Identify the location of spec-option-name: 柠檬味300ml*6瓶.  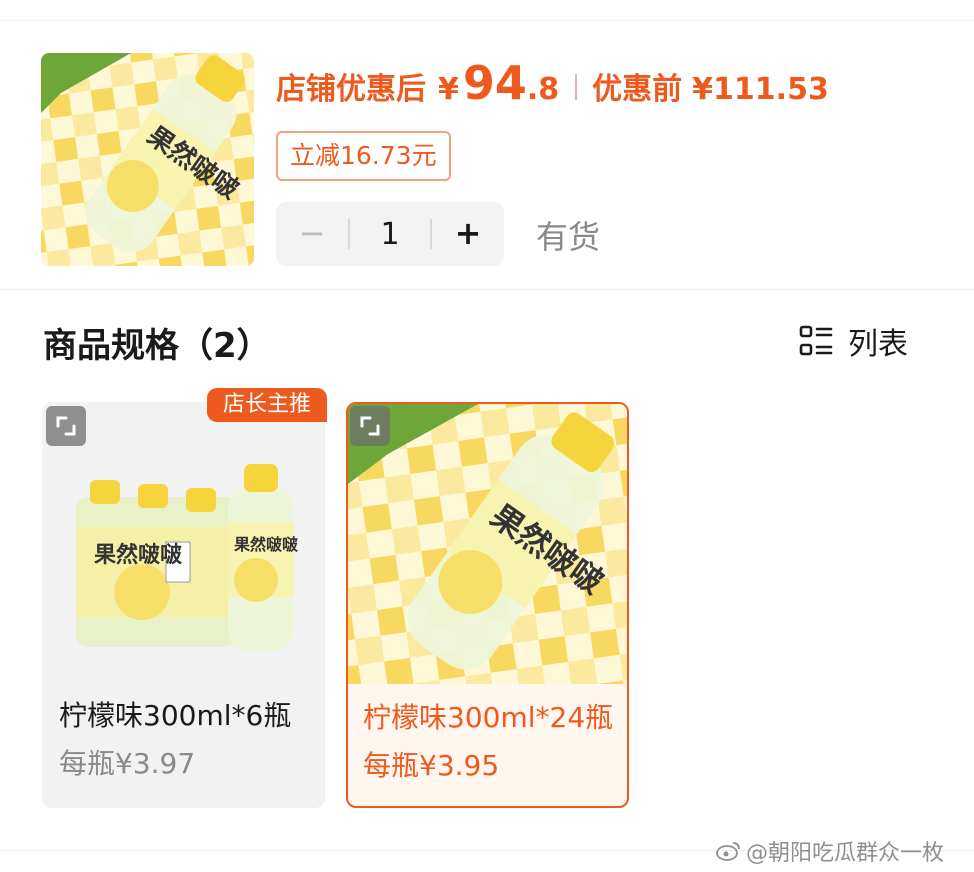
(175, 715).